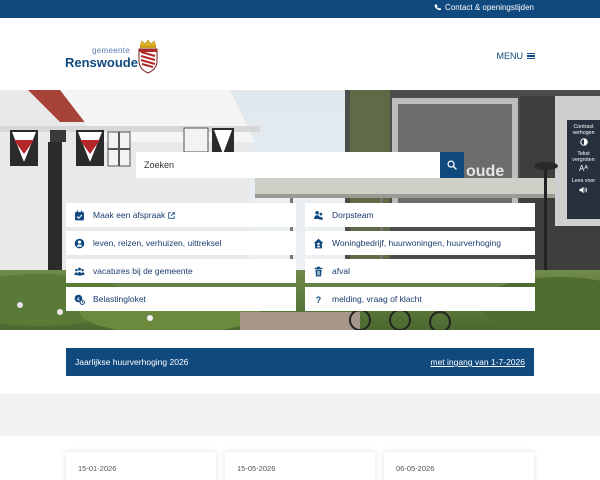 The image size is (600, 480). I want to click on svg-text: oude, so click(485, 171).